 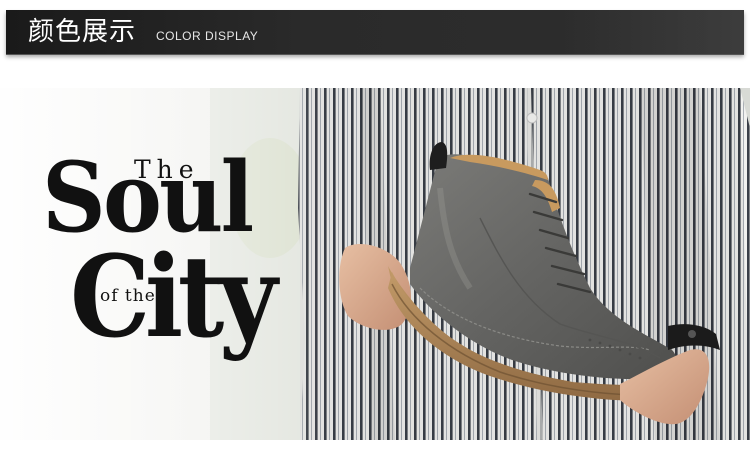 I want to click on slogan-the: The, so click(x=167, y=169).